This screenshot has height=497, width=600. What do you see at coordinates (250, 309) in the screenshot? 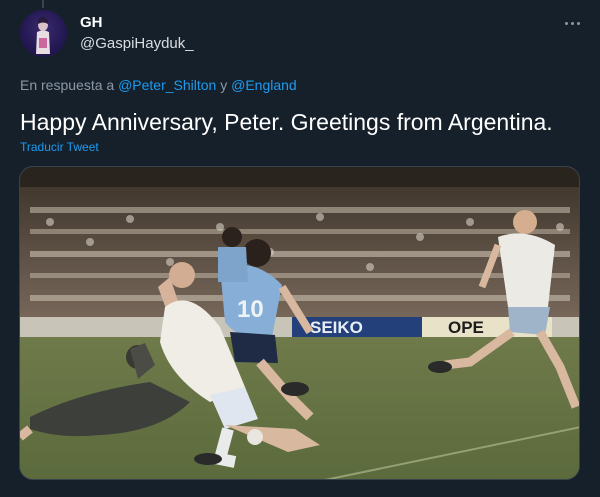
I see `shirt-number: 10` at bounding box center [250, 309].